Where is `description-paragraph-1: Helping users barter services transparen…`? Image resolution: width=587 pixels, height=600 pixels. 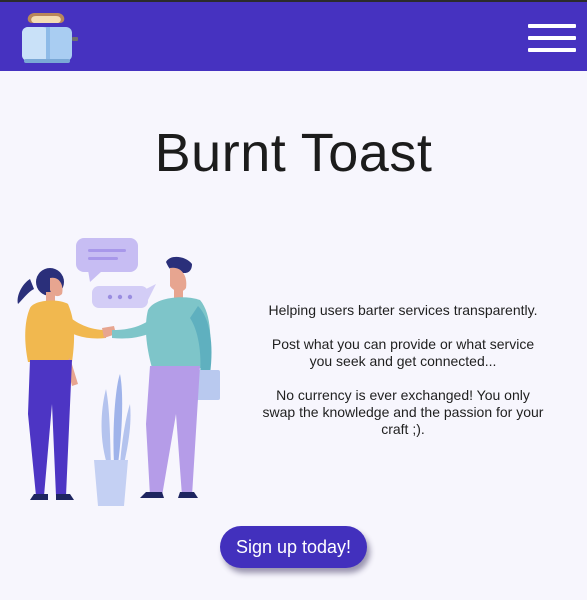
description-paragraph-1: Helping users barter services transparen… is located at coordinates (403, 310).